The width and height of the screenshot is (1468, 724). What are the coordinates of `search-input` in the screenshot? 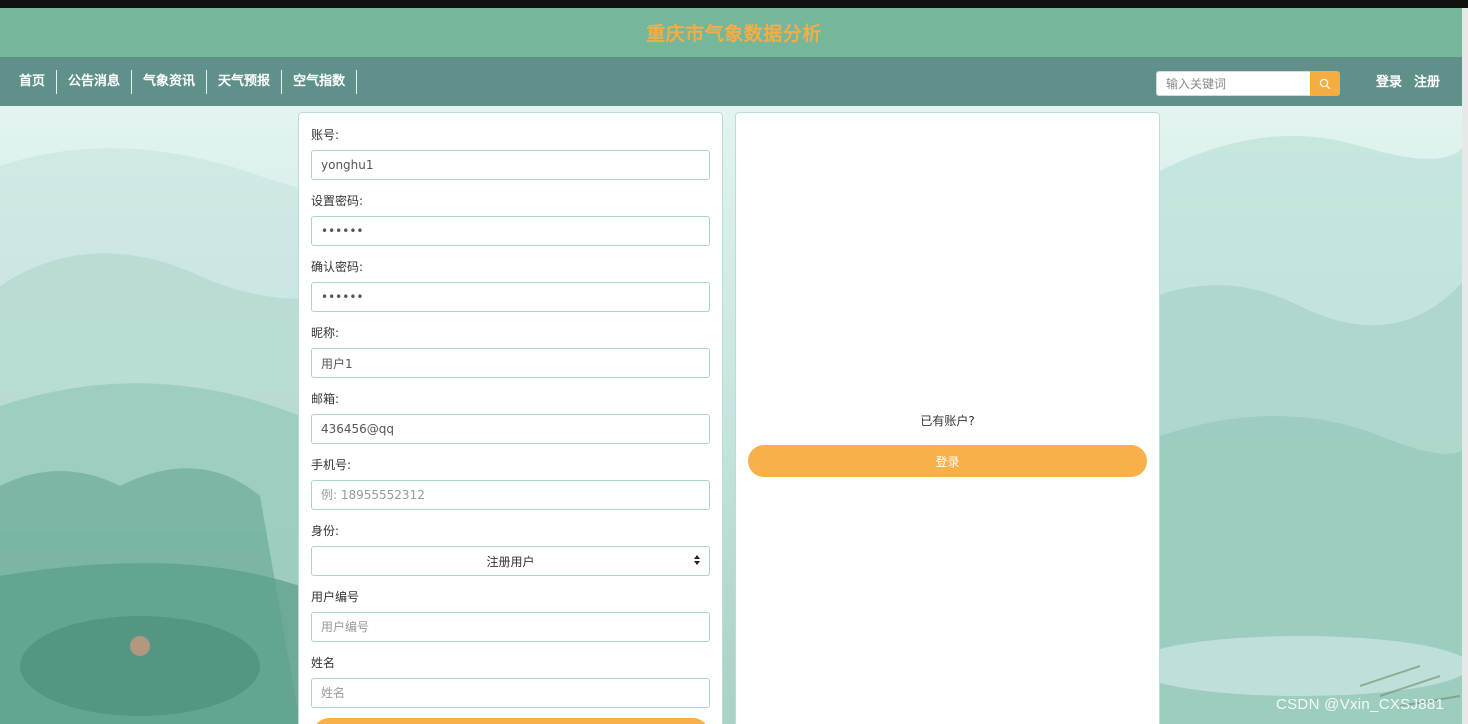 It's located at (1233, 83).